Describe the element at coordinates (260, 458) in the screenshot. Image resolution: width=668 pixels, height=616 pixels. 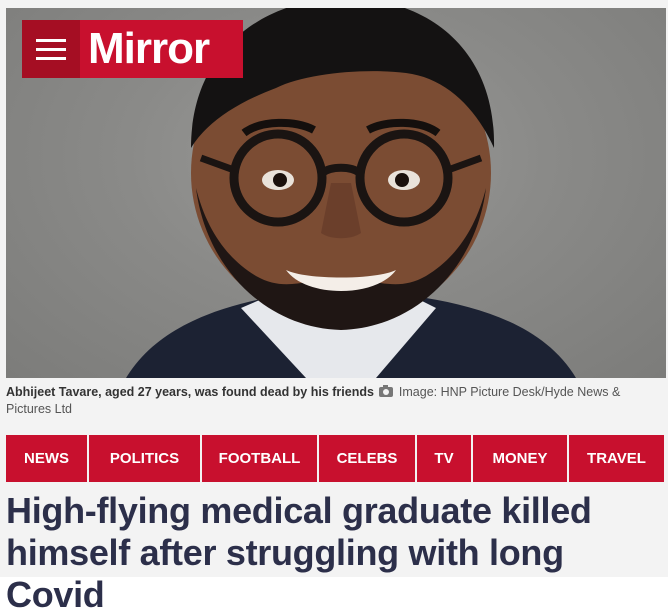
I see `nav-item-football: FOOTBALL` at that location.